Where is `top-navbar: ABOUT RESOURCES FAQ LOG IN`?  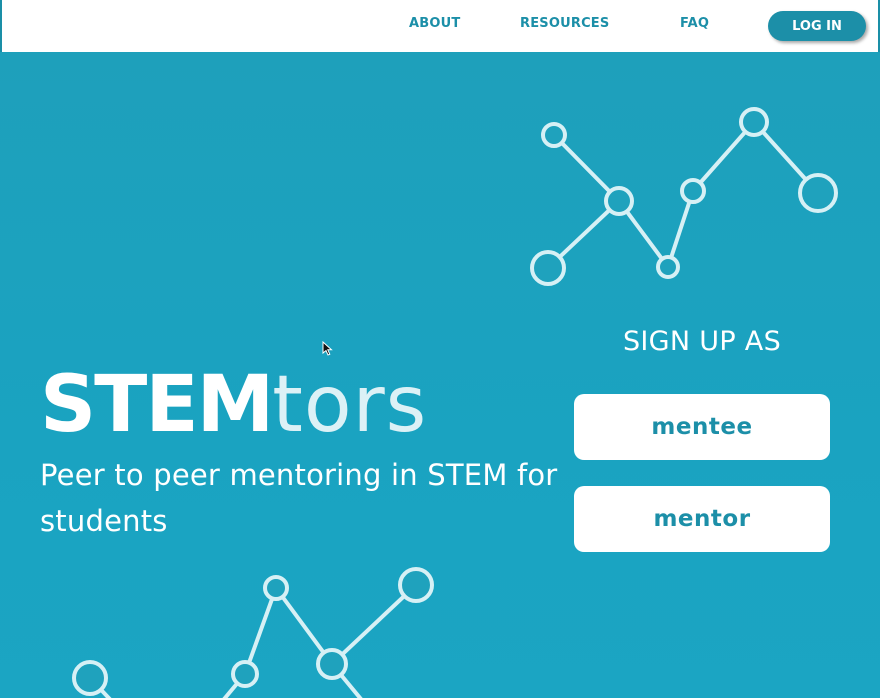 top-navbar: ABOUT RESOURCES FAQ LOG IN is located at coordinates (440, 26).